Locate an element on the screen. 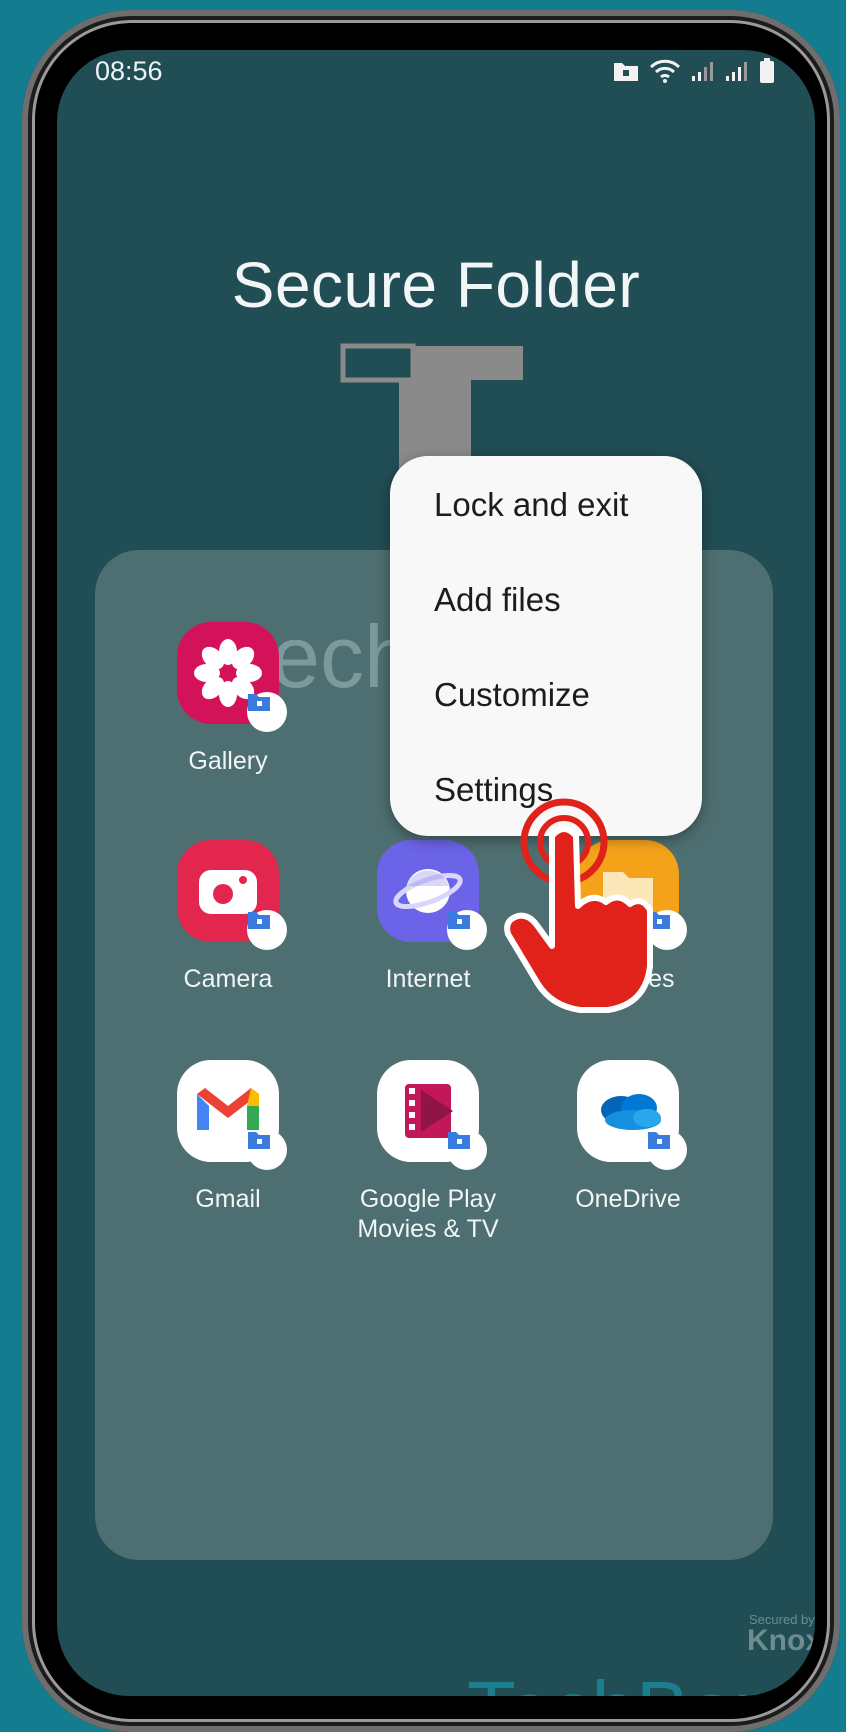  app-onedrive: OneDrive is located at coordinates (628, 1137).